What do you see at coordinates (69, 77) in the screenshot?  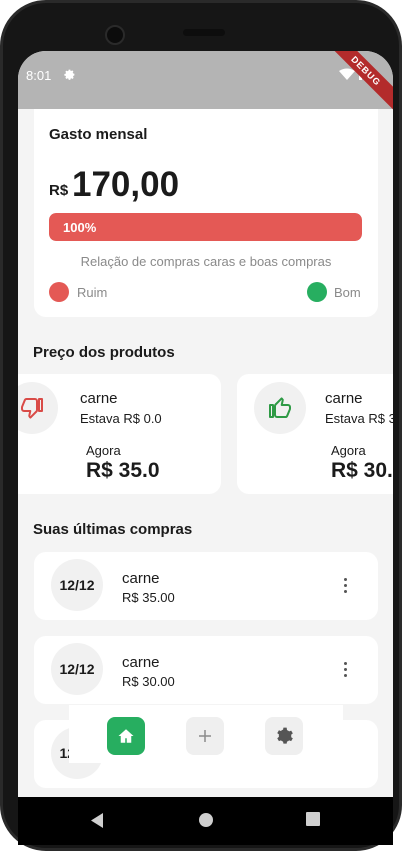 I see `settings-status-icon` at bounding box center [69, 77].